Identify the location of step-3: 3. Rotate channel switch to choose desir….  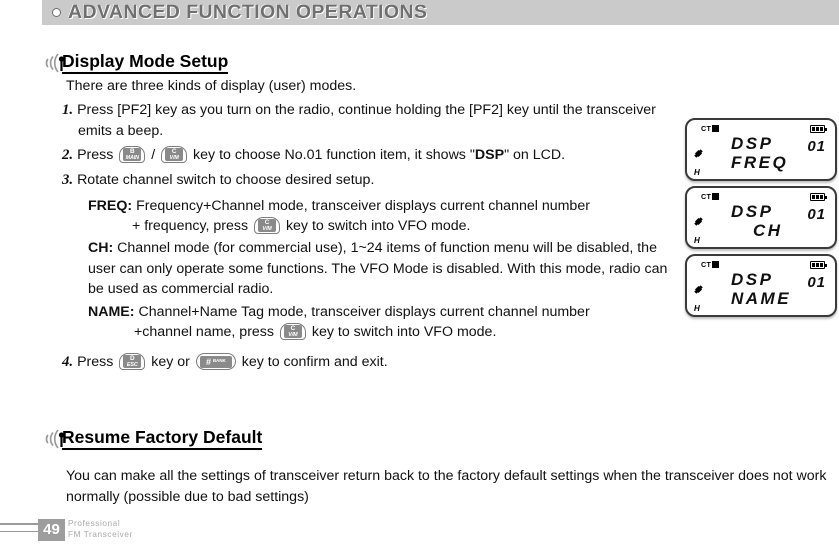
(368, 180).